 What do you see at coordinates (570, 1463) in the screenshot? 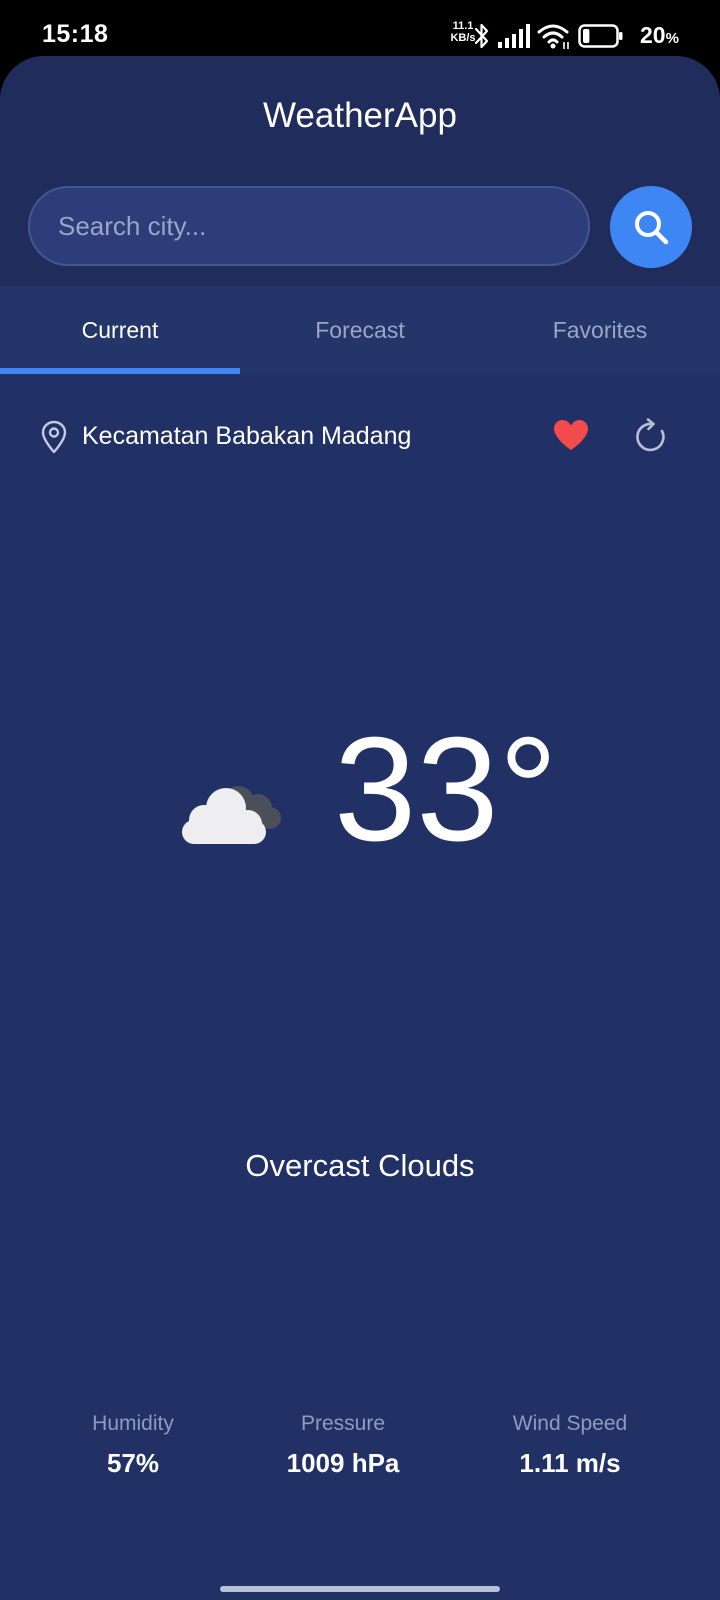
I see `wind-speed-value: 1.11 m/s` at bounding box center [570, 1463].